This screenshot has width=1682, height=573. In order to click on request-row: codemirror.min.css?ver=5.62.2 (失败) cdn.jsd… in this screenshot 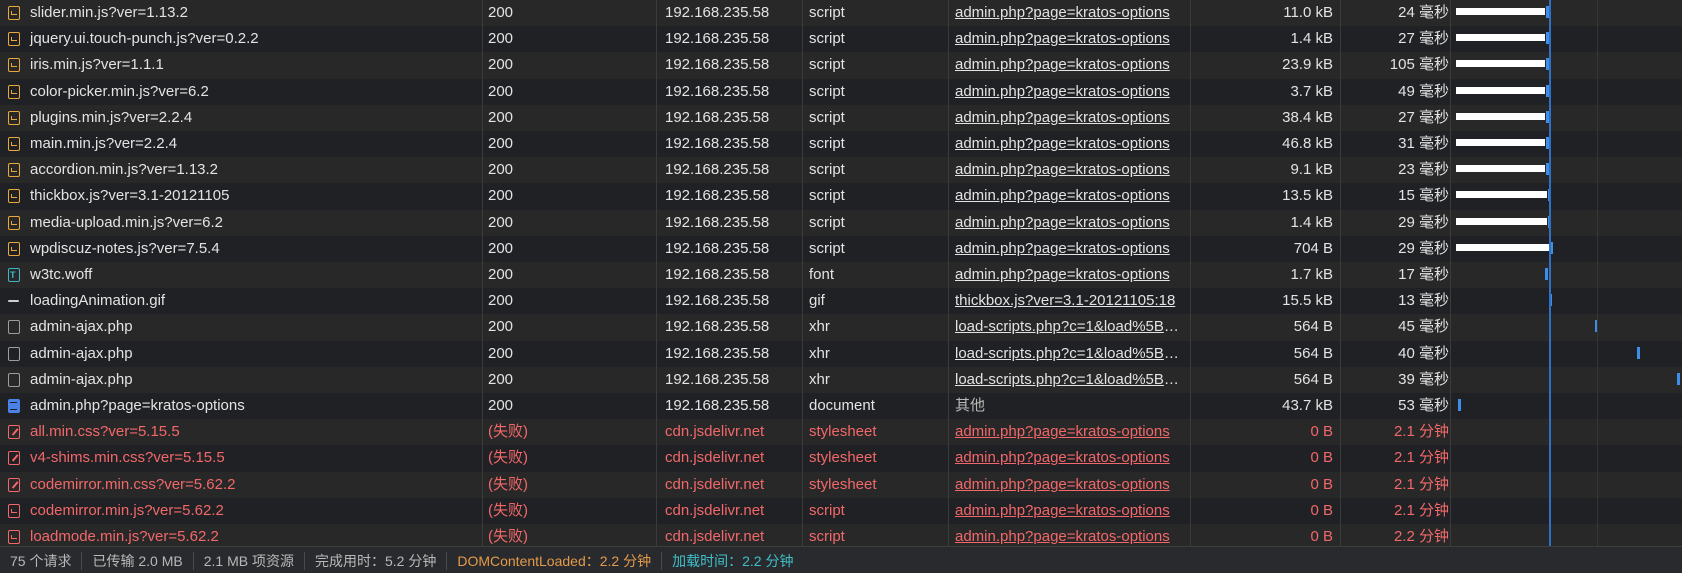, I will do `click(841, 484)`.